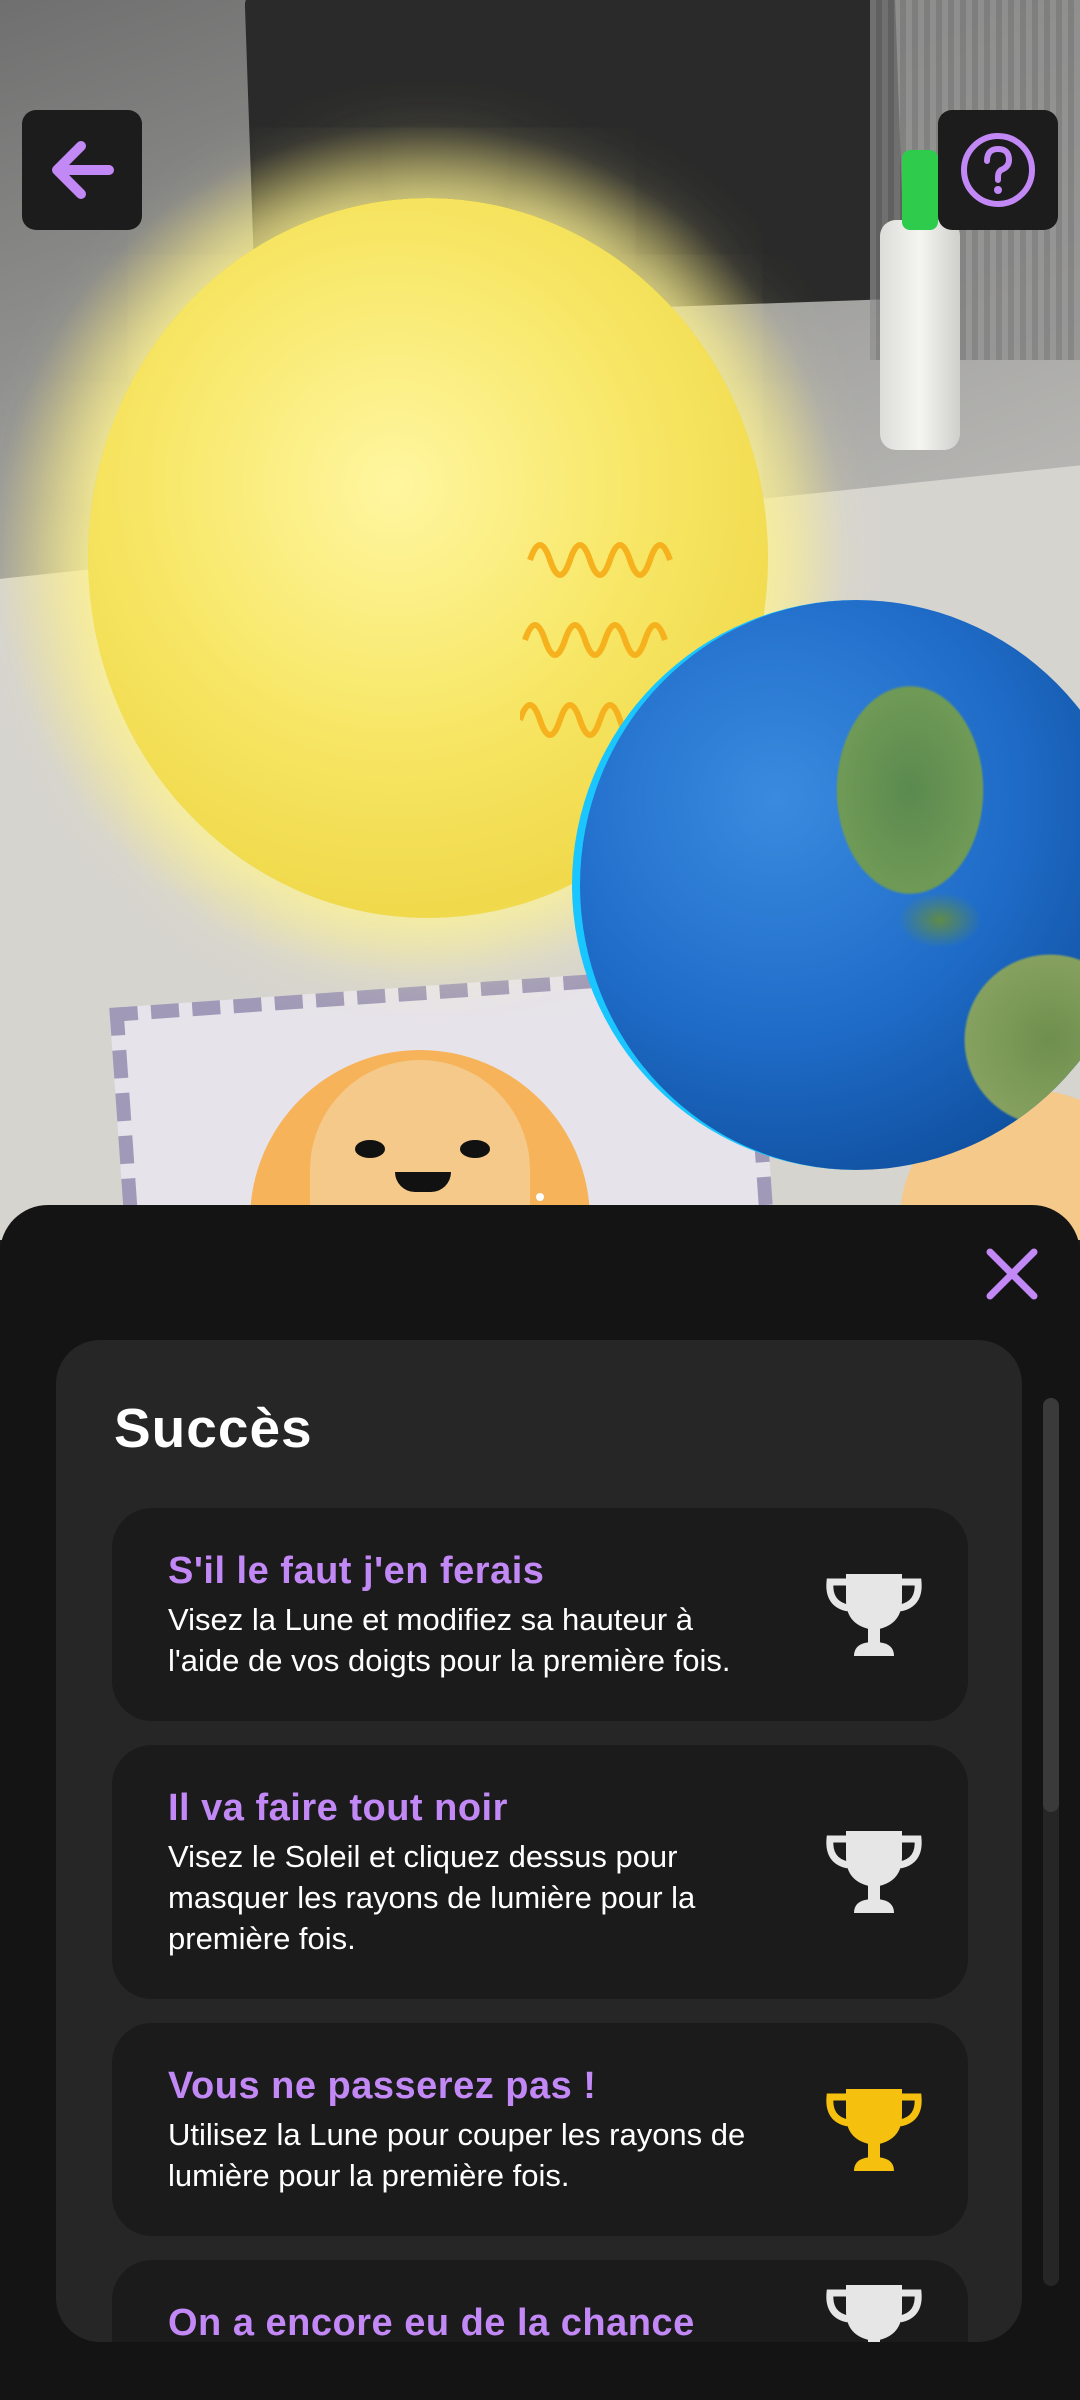 This screenshot has width=1080, height=2400. What do you see at coordinates (338, 1808) in the screenshot?
I see `achievement-title: Il va faire tout noir` at bounding box center [338, 1808].